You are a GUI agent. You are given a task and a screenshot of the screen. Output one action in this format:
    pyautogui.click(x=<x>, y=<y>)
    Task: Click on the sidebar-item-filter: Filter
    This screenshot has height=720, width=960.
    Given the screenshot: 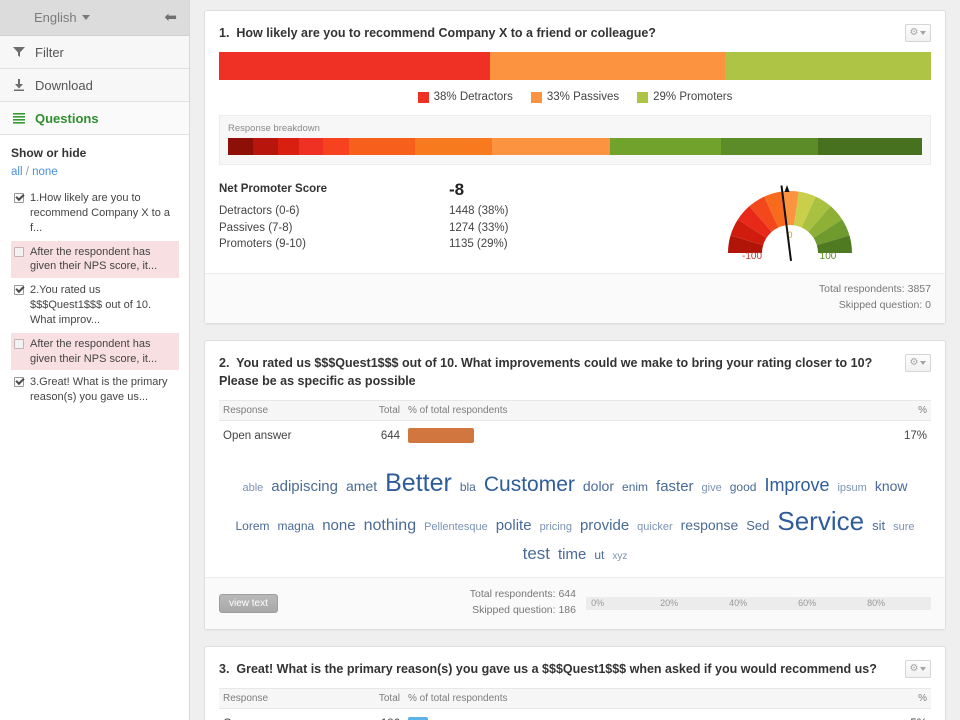 What is the action you would take?
    pyautogui.click(x=94, y=52)
    